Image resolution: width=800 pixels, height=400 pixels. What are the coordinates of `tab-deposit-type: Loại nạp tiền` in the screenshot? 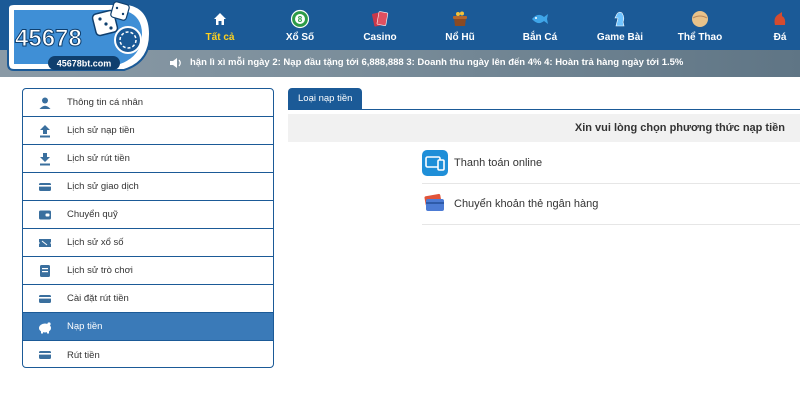 It's located at (325, 99).